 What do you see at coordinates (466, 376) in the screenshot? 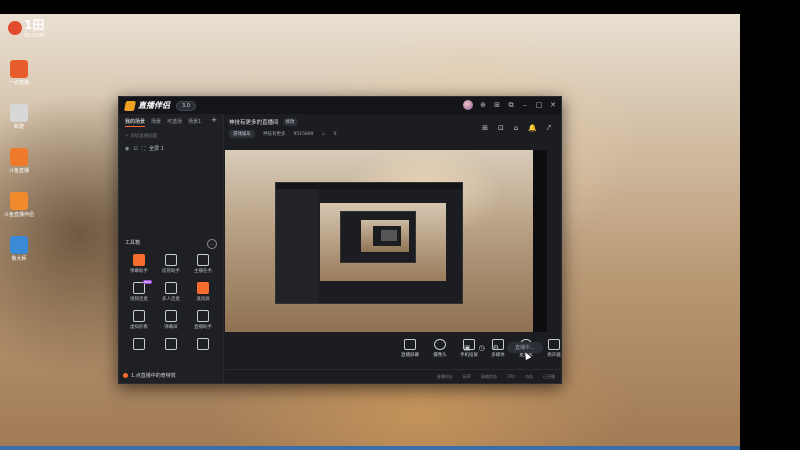
I see `status-item: 码率` at bounding box center [466, 376].